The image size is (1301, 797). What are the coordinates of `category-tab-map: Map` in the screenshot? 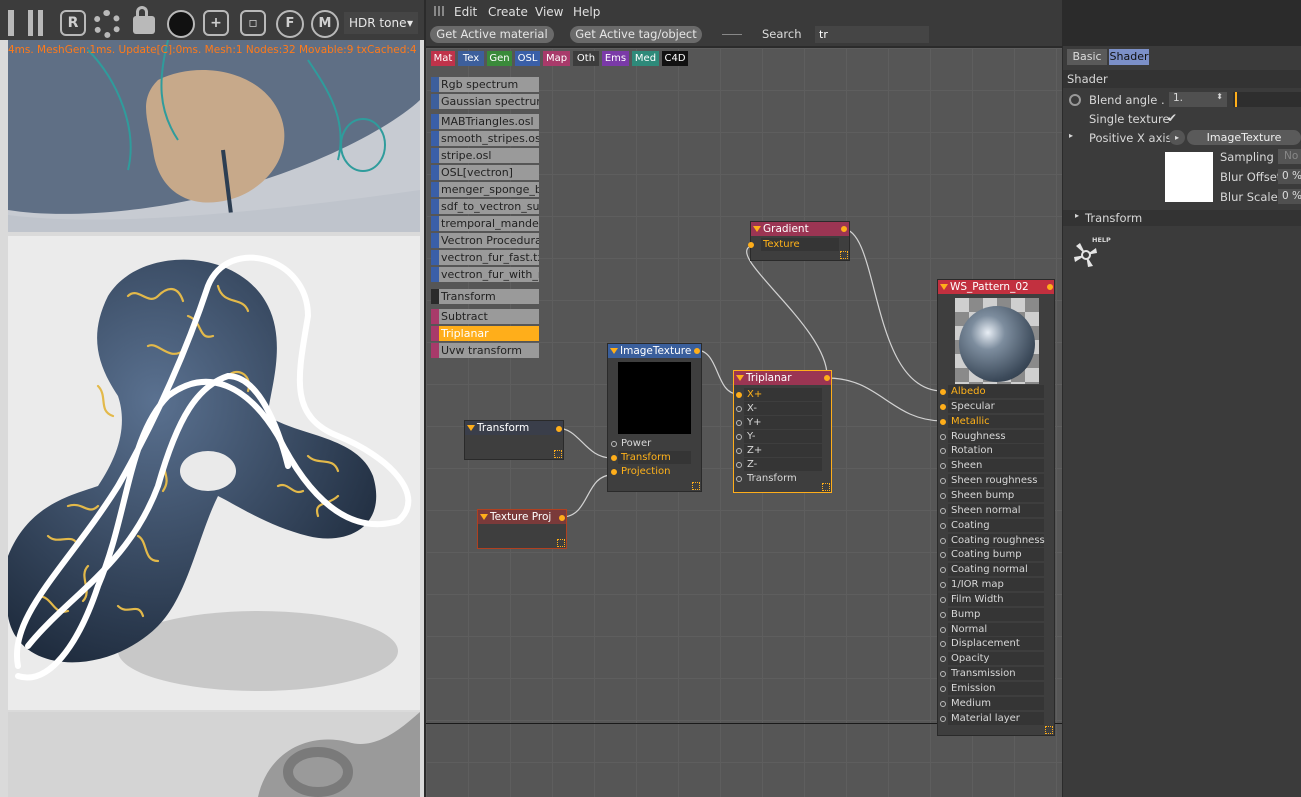 It's located at (556, 58).